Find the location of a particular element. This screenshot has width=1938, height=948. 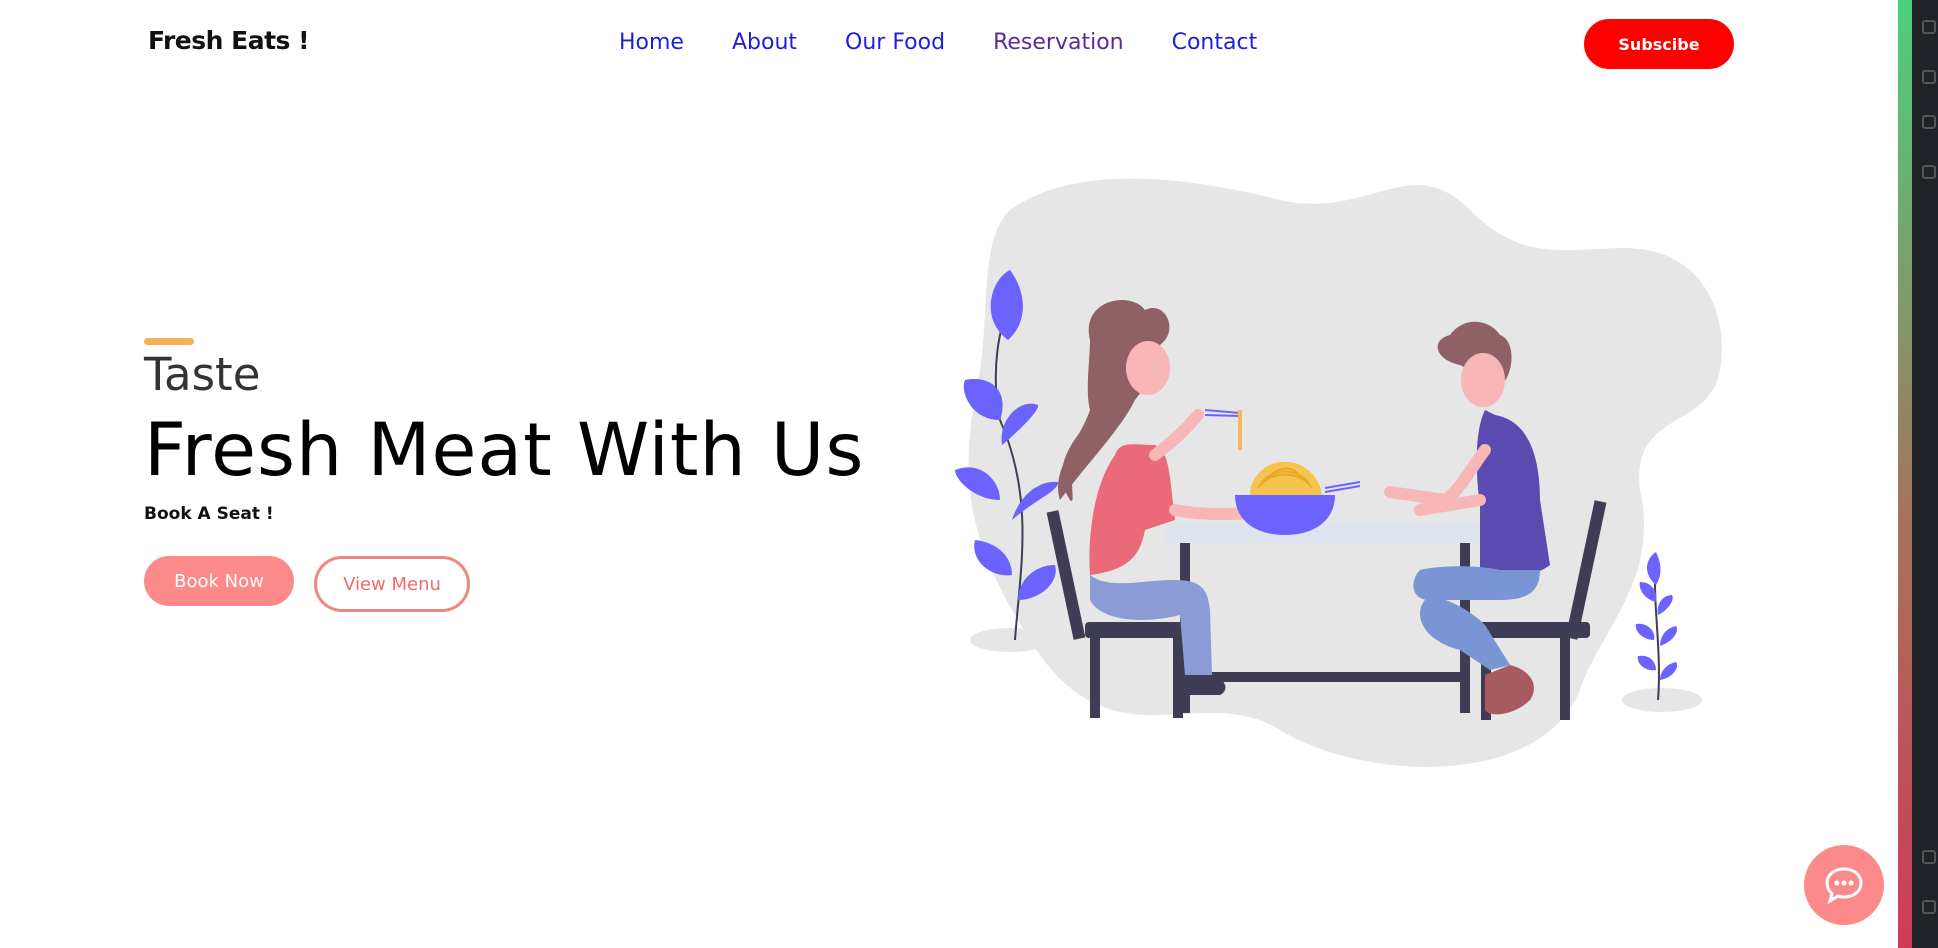

chat-button is located at coordinates (1844, 885).